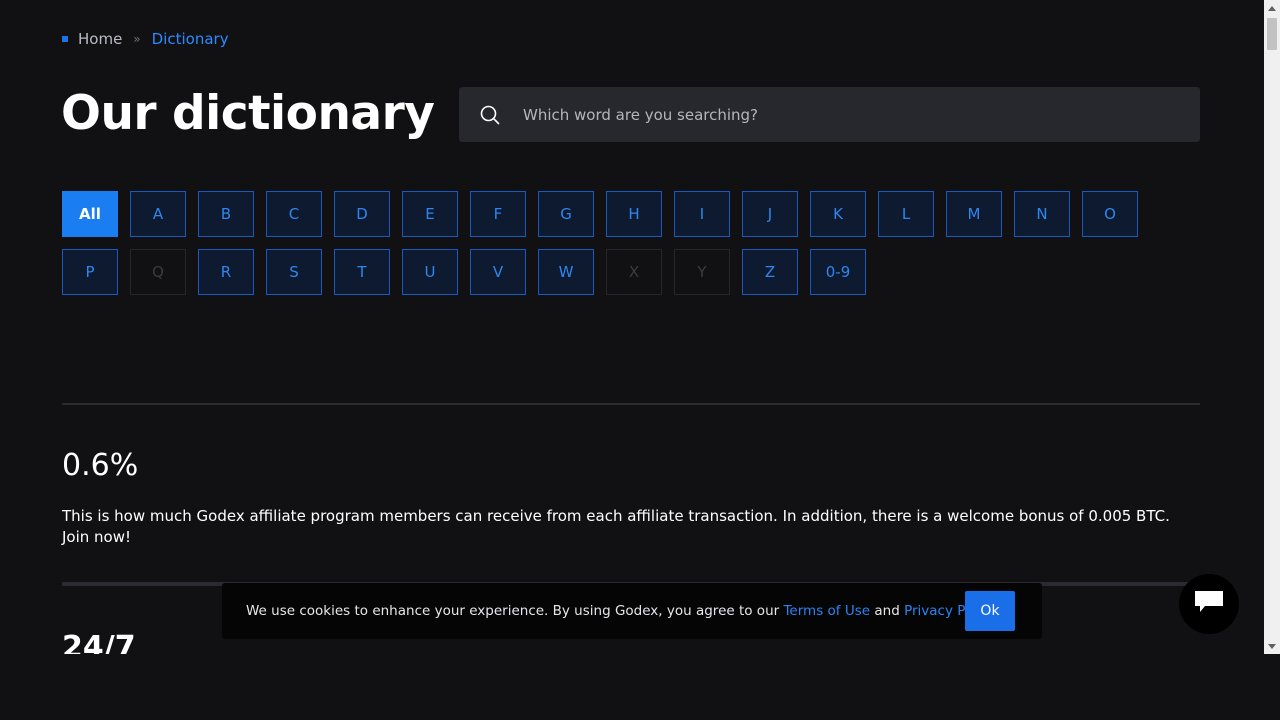  What do you see at coordinates (974, 214) in the screenshot?
I see `letter-filter-m: M` at bounding box center [974, 214].